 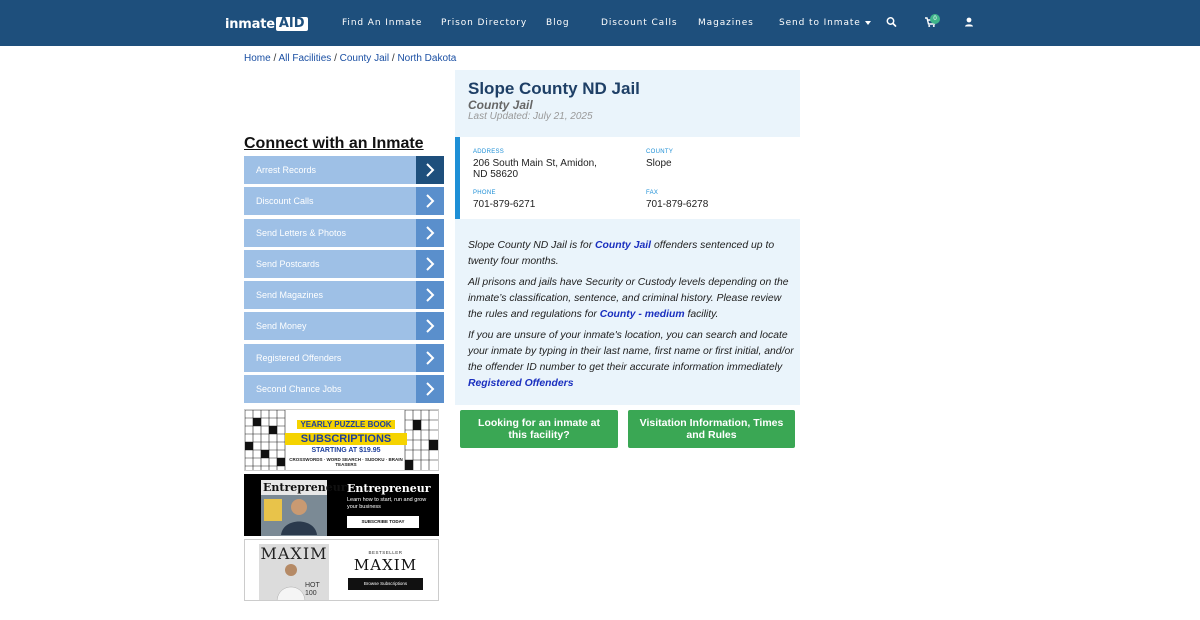 I want to click on sidebar-item-send-magazines: Send Magazines, so click(x=344, y=295).